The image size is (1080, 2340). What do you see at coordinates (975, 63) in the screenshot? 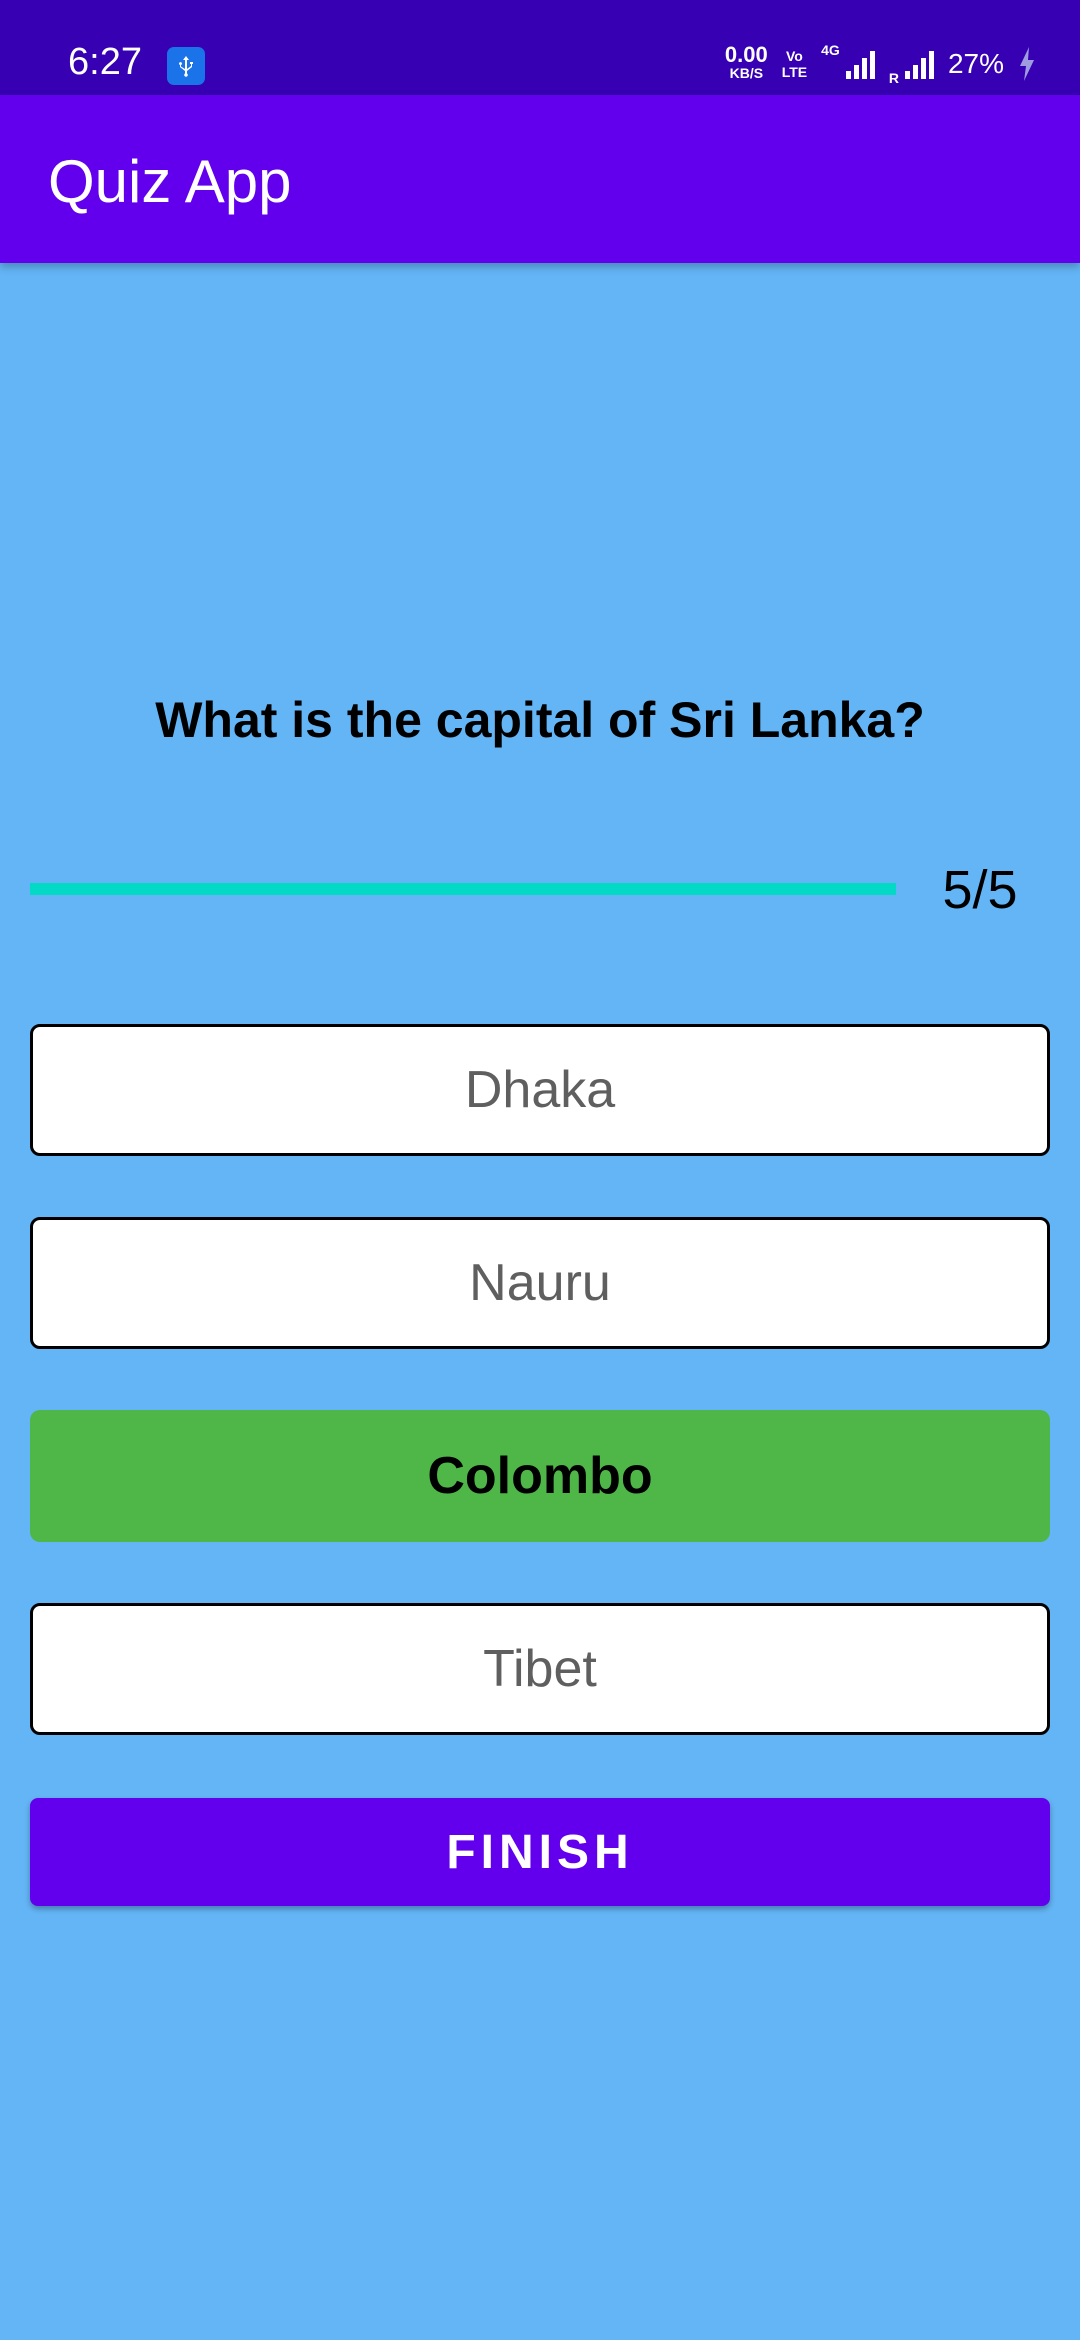
I see `battery-percent: 27%` at bounding box center [975, 63].